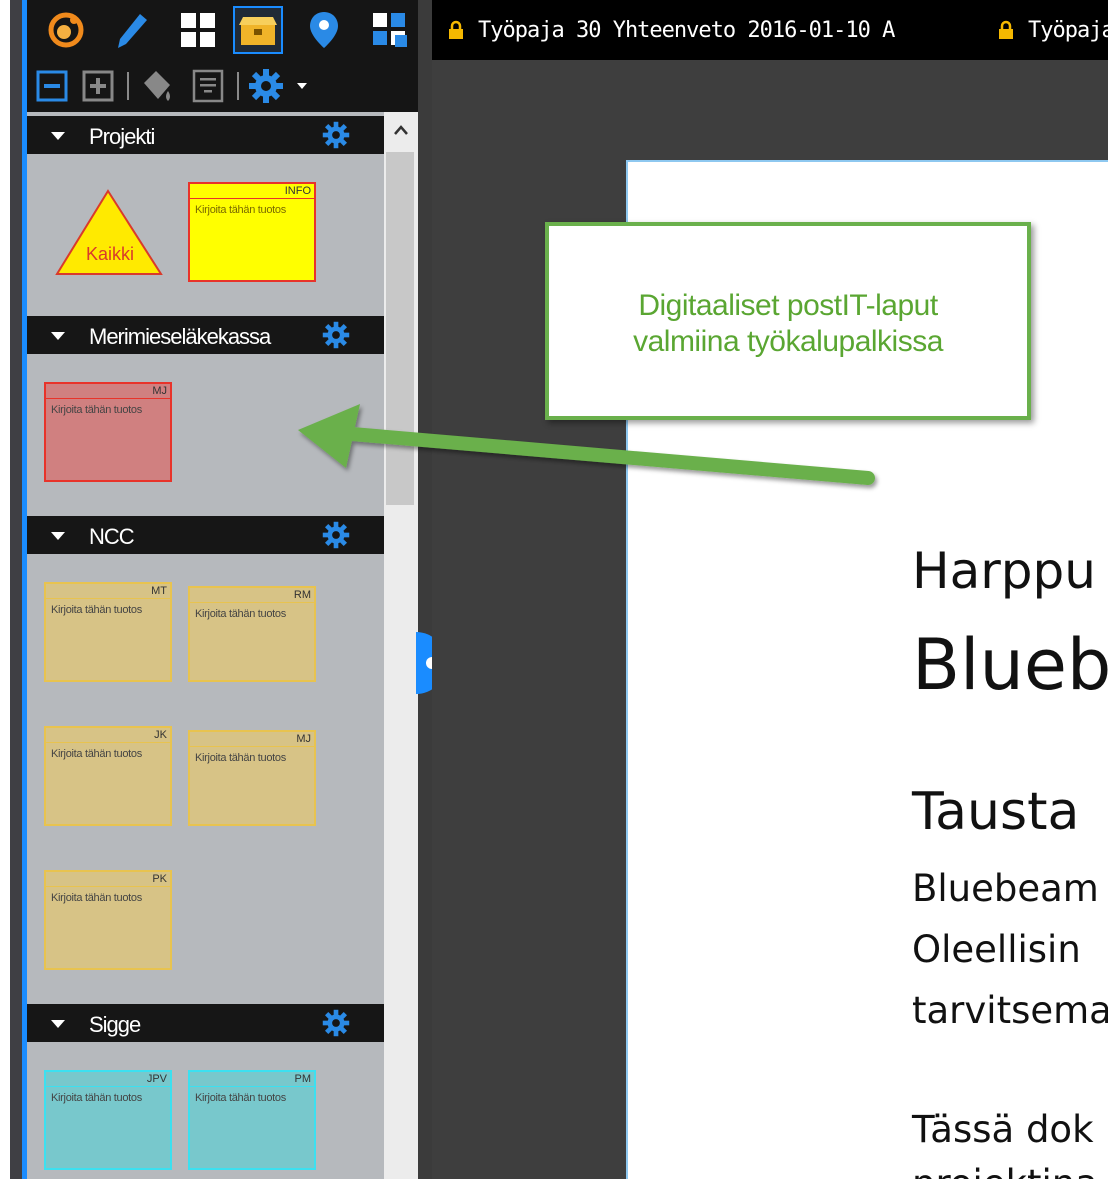 The width and height of the screenshot is (1108, 1179). I want to click on note-initials: JK, so click(160, 735).